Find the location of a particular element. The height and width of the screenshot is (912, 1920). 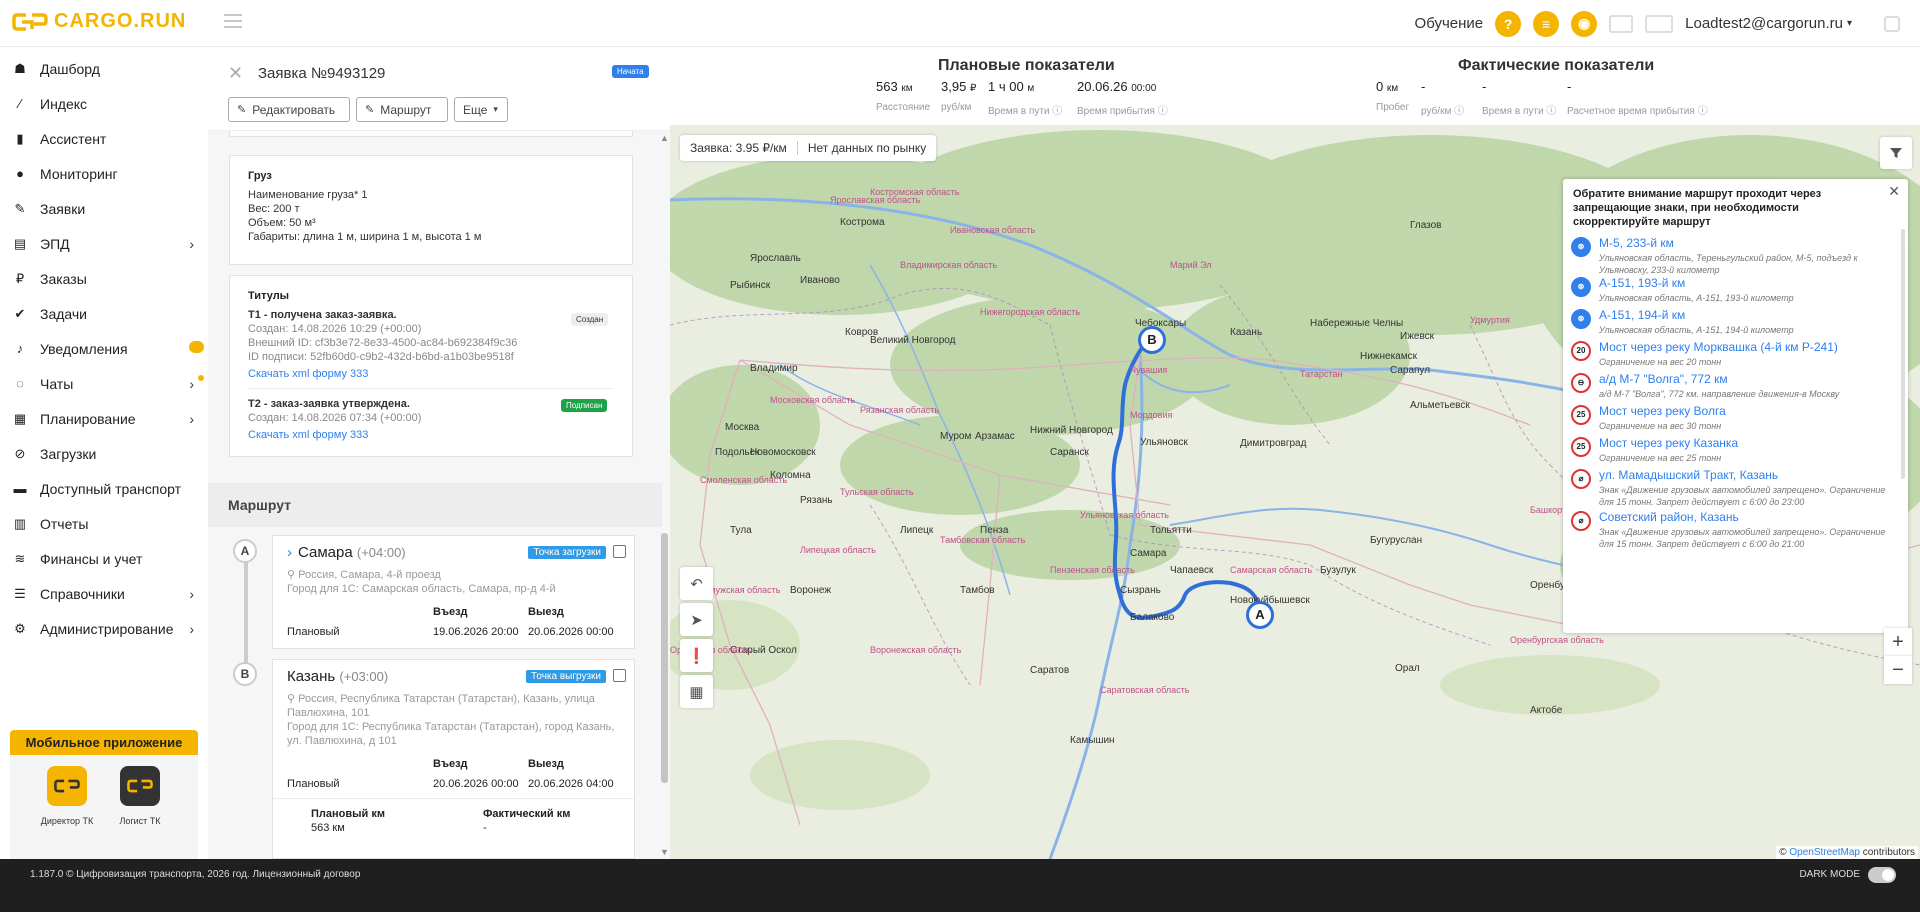

city-label: Орал is located at coordinates (1407, 668).